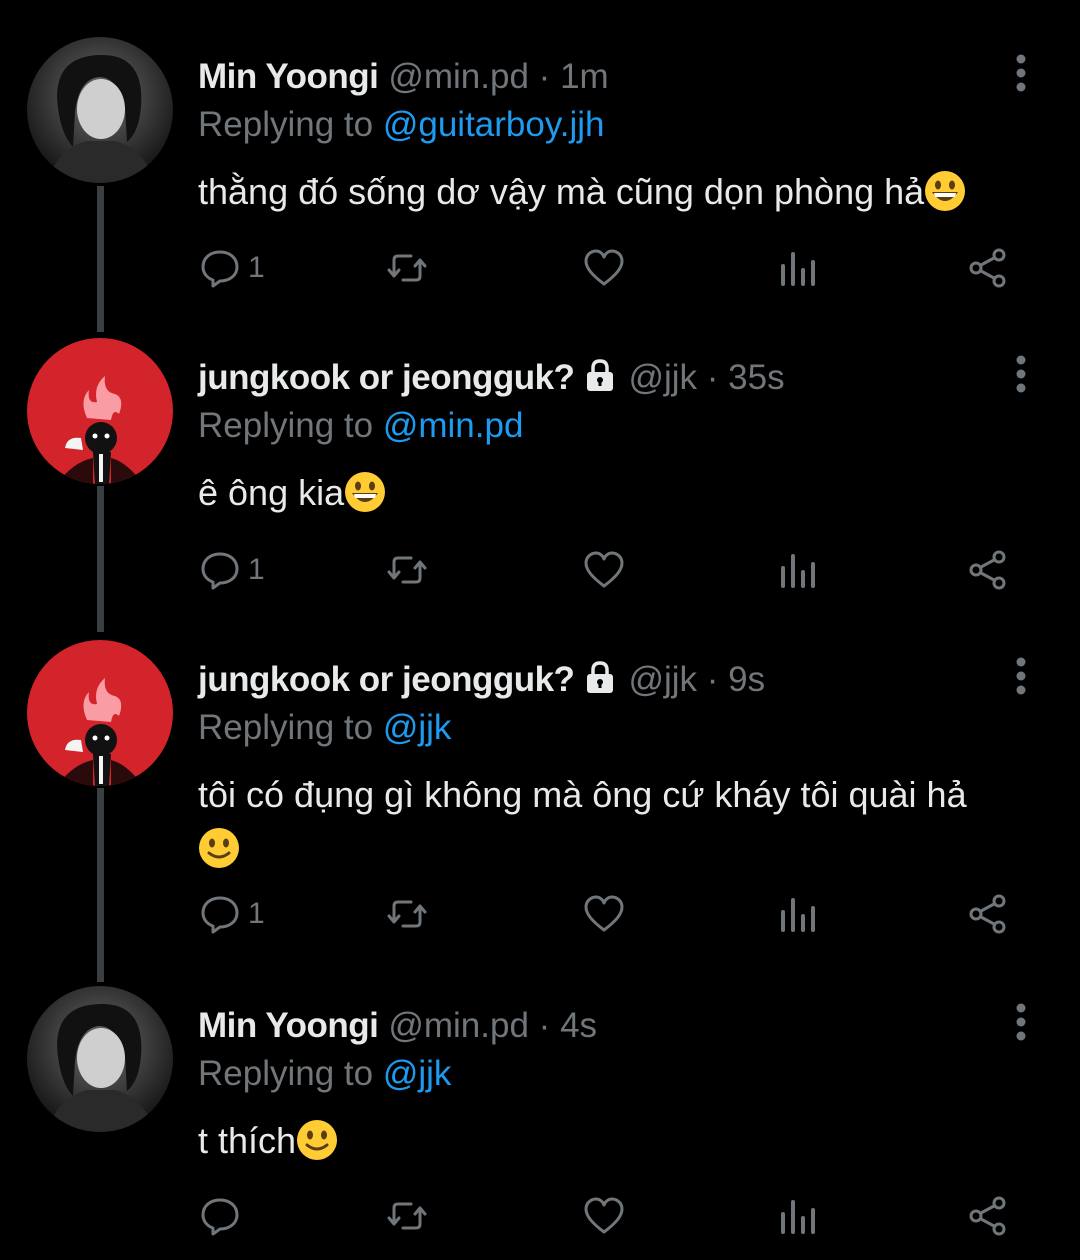 Image resolution: width=1080 pixels, height=1260 pixels. I want to click on replying-to: Replying to @min.pd, so click(360, 426).